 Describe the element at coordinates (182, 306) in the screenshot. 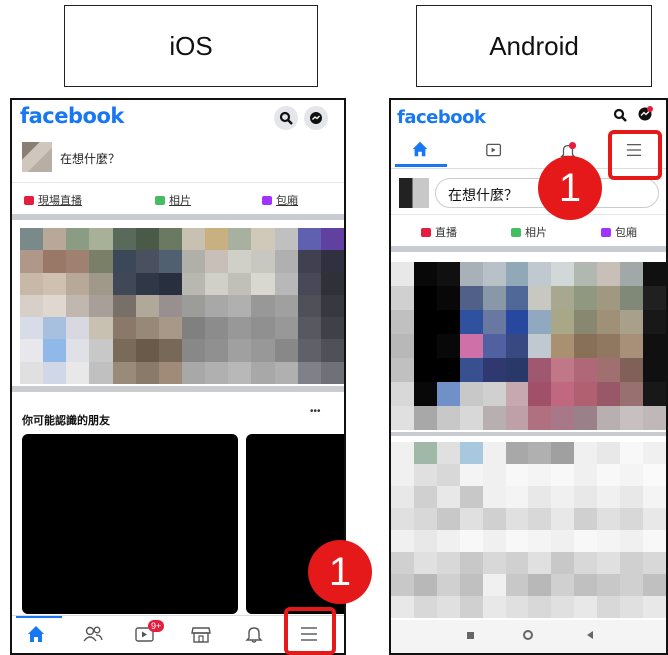

I see `blurred-stories-image` at that location.